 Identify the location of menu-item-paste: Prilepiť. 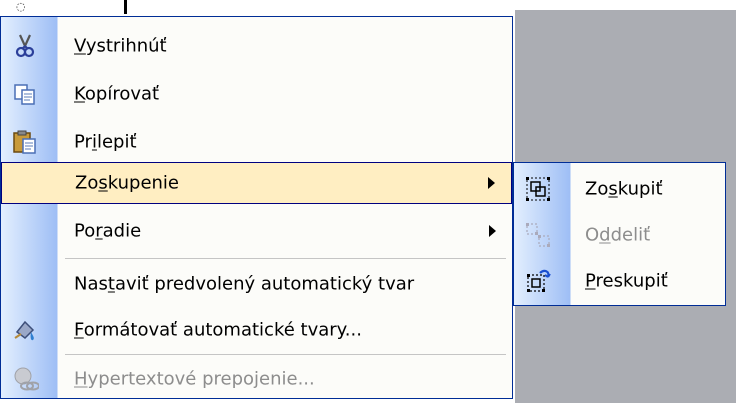
(256, 142).